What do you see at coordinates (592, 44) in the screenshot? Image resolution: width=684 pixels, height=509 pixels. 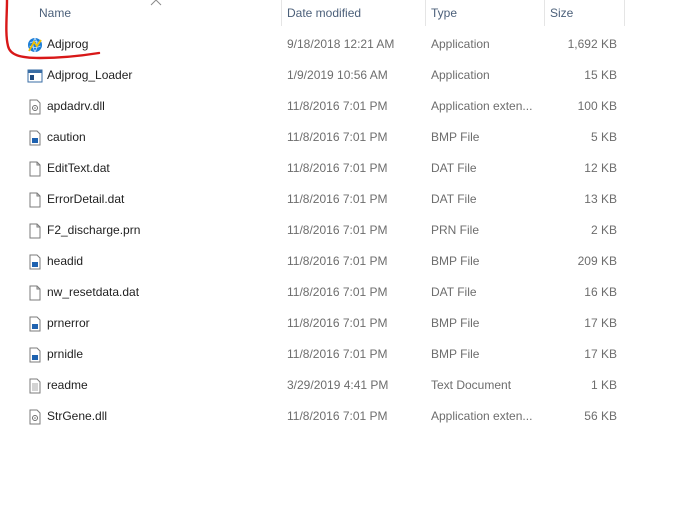 I see `file-size: 1,692 KB` at bounding box center [592, 44].